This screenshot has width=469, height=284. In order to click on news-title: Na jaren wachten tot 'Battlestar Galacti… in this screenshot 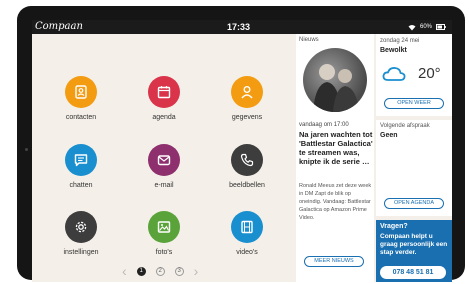, I will do `click(336, 148)`.